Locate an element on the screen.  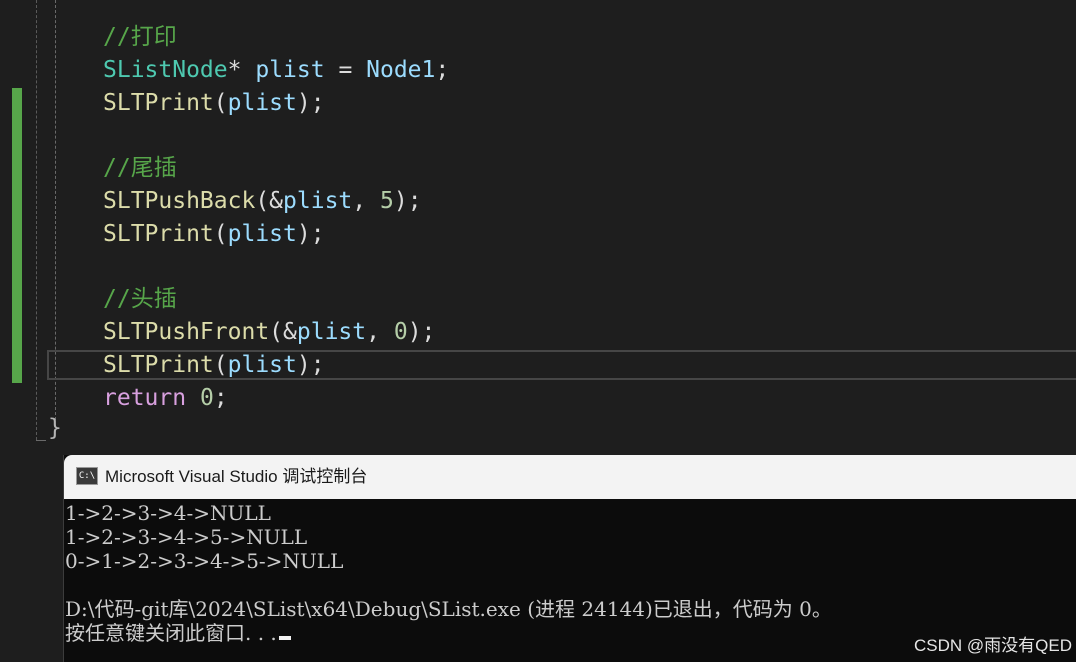
code-line-1: //打印 is located at coordinates (140, 37).